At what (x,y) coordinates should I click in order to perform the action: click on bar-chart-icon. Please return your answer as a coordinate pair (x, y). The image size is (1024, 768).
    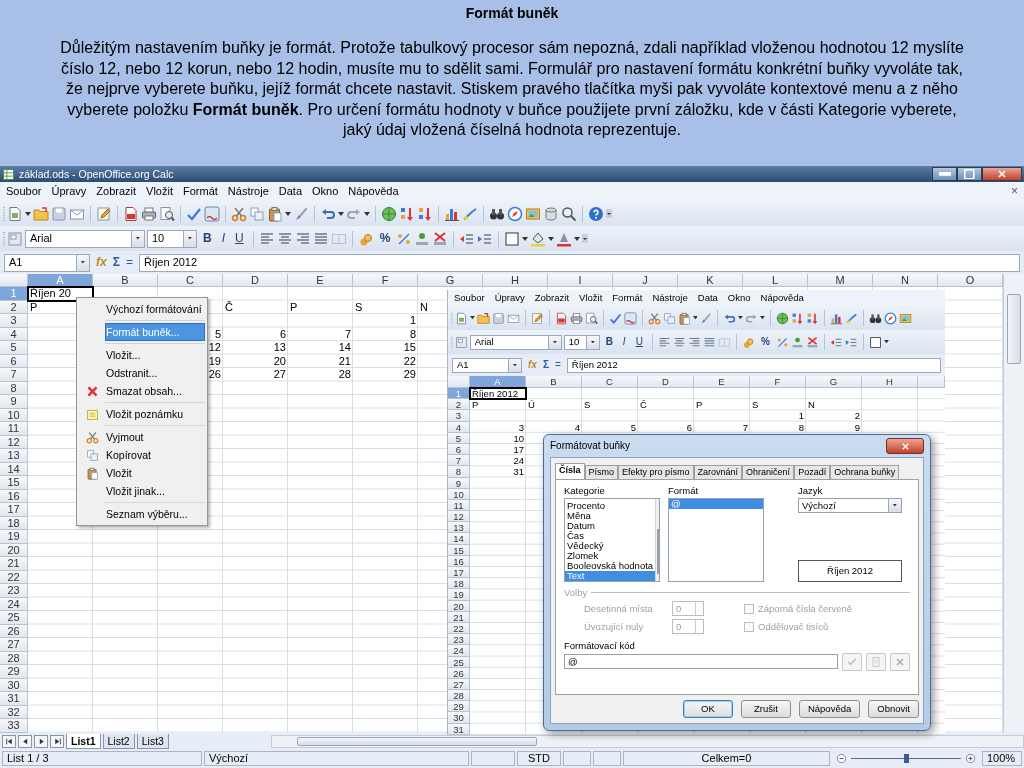
    Looking at the image, I should click on (837, 318).